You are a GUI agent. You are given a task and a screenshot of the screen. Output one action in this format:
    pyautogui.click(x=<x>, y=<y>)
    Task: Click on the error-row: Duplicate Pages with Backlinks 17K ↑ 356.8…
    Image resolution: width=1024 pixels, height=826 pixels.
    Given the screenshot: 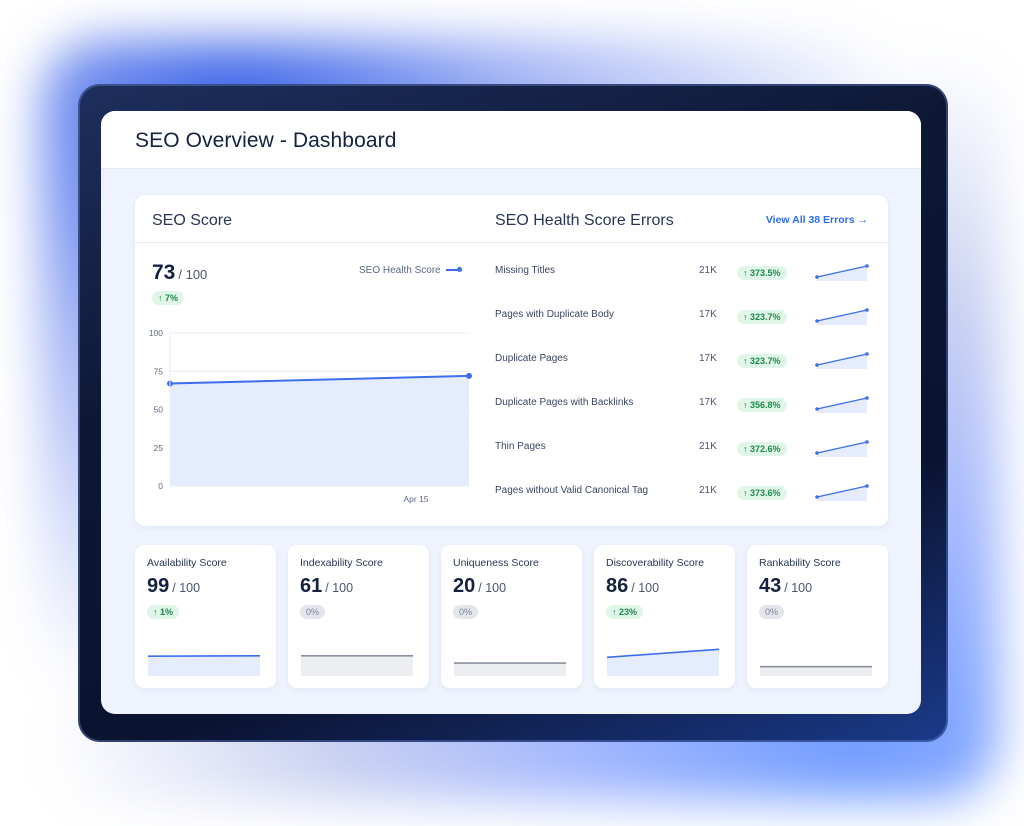 What is the action you would take?
    pyautogui.click(x=685, y=403)
    